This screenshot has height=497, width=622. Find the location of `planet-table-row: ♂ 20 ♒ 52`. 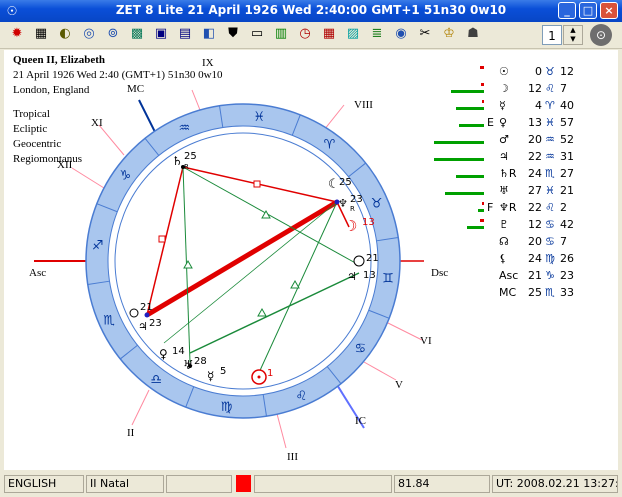

planet-table-row: ♂ 20 ♒ 52 is located at coordinates (311, 141).